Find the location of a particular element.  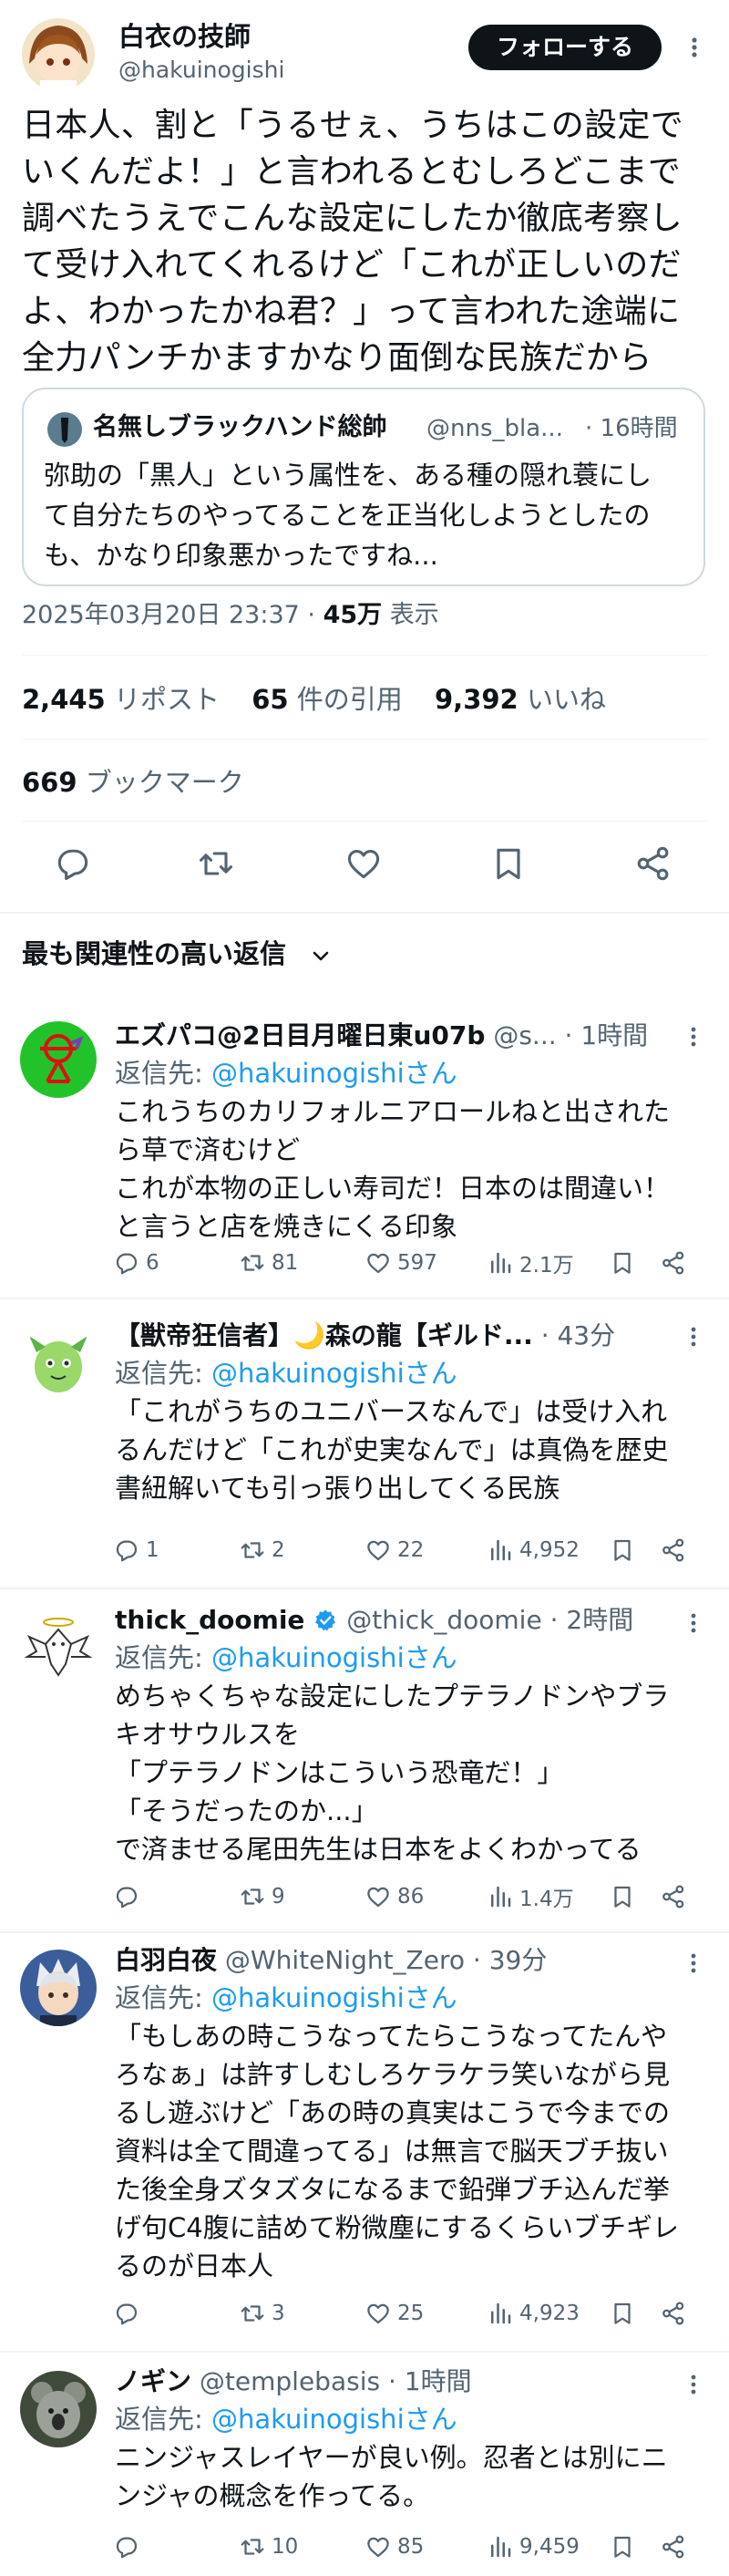

reply-author-name: thick_doomie is located at coordinates (209, 1620).